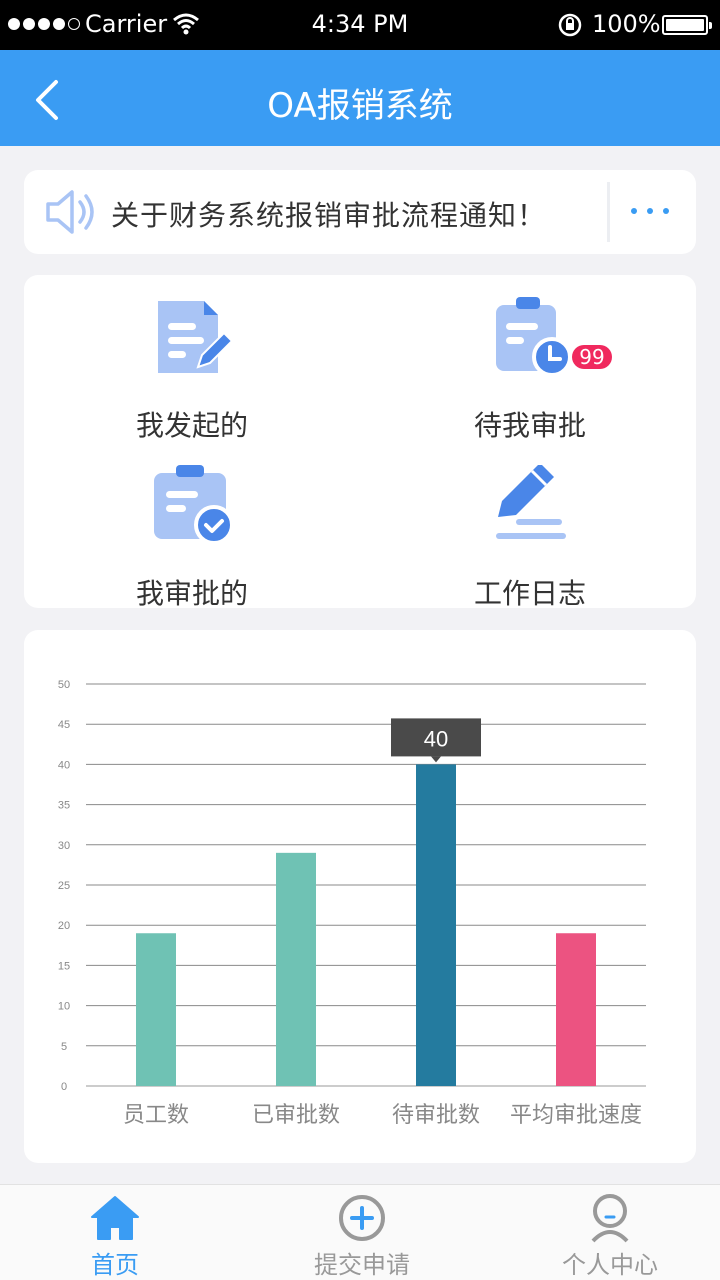  Describe the element at coordinates (436, 1115) in the screenshot. I see `x-tick-label: 待审批数` at that location.